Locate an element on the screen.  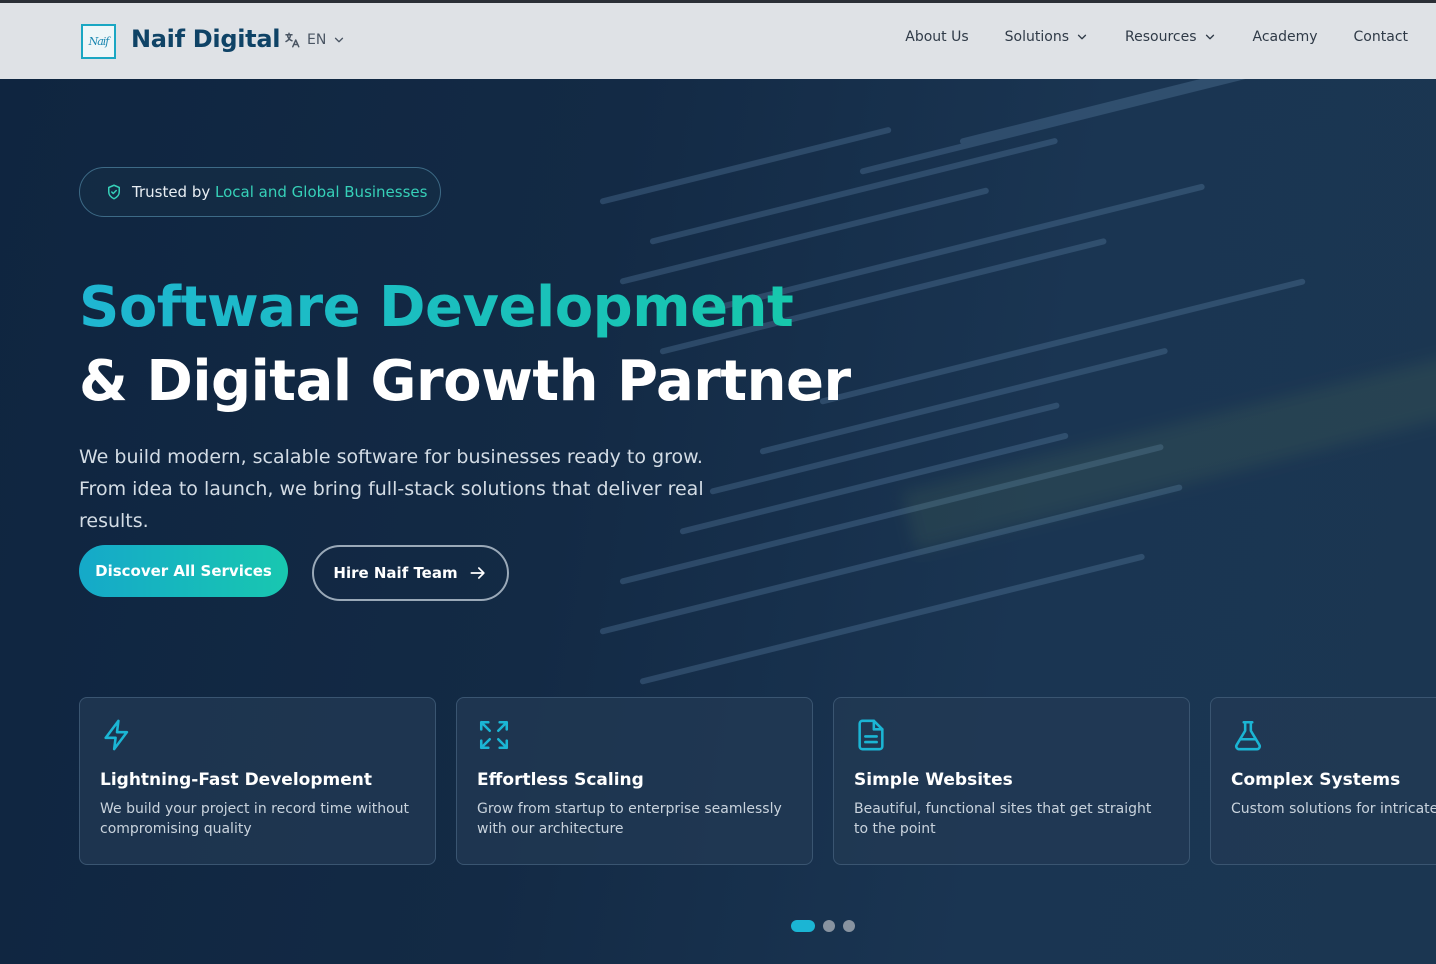
carousel-dots is located at coordinates (823, 926).